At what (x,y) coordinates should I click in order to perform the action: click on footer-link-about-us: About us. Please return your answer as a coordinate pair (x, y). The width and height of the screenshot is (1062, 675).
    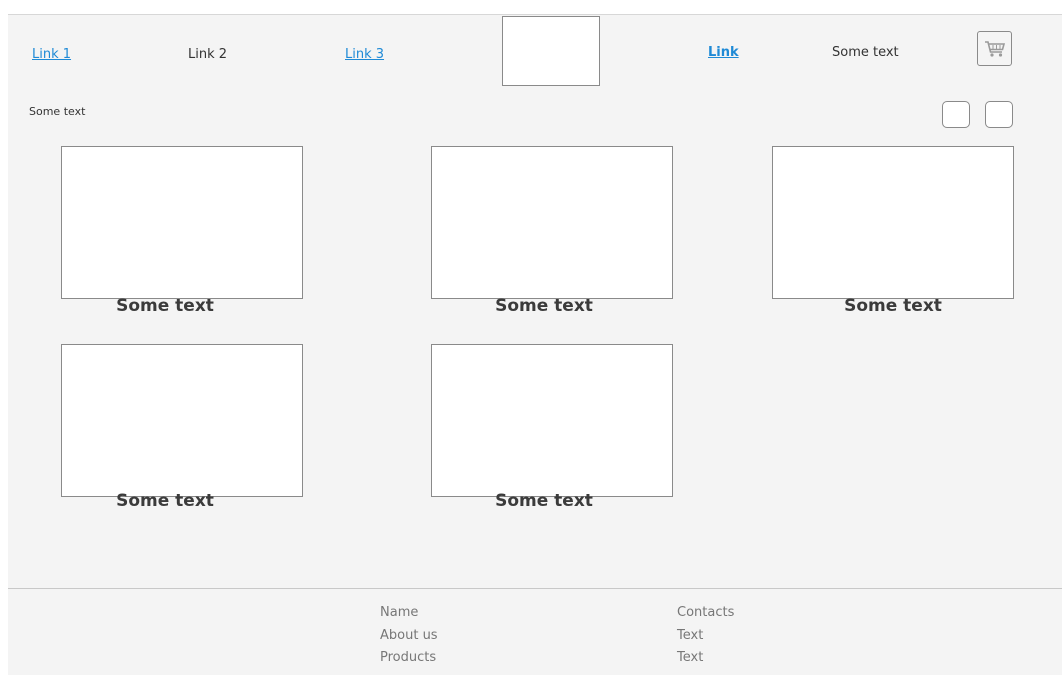
    Looking at the image, I should click on (409, 636).